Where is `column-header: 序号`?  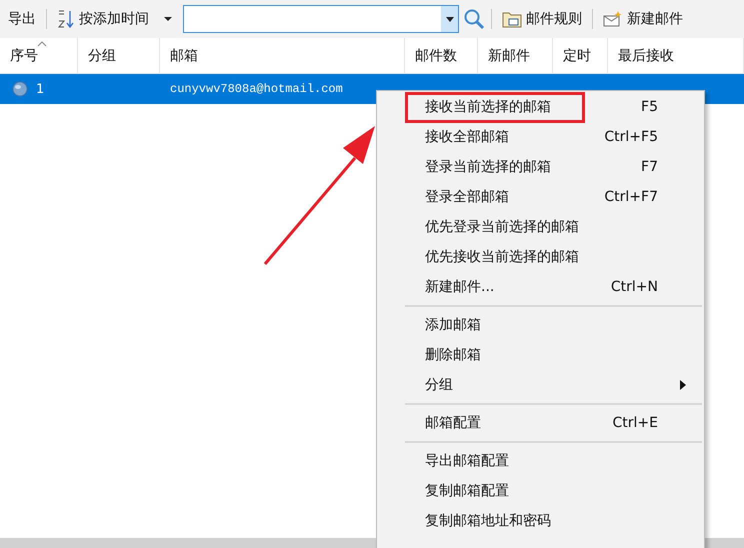
column-header: 序号 is located at coordinates (24, 55).